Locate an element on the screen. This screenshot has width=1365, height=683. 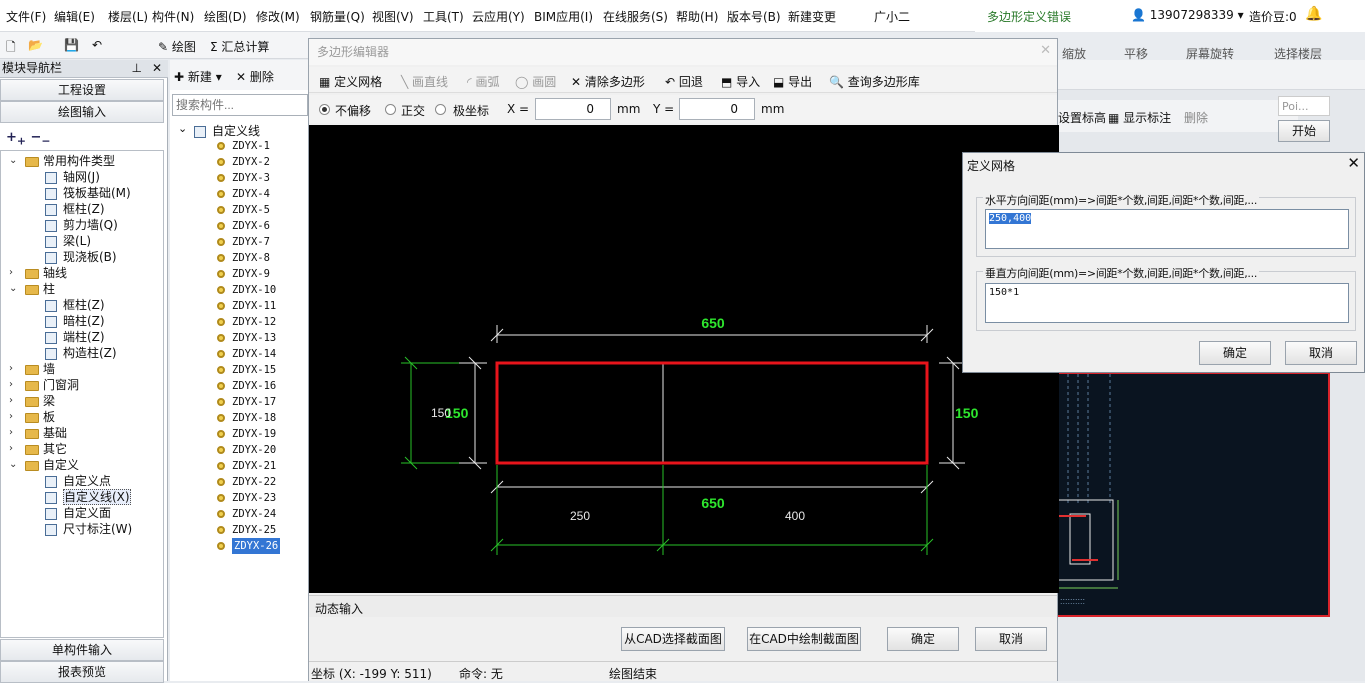
draw-arc-button: ◜ 画弧 is located at coordinates (483, 81).